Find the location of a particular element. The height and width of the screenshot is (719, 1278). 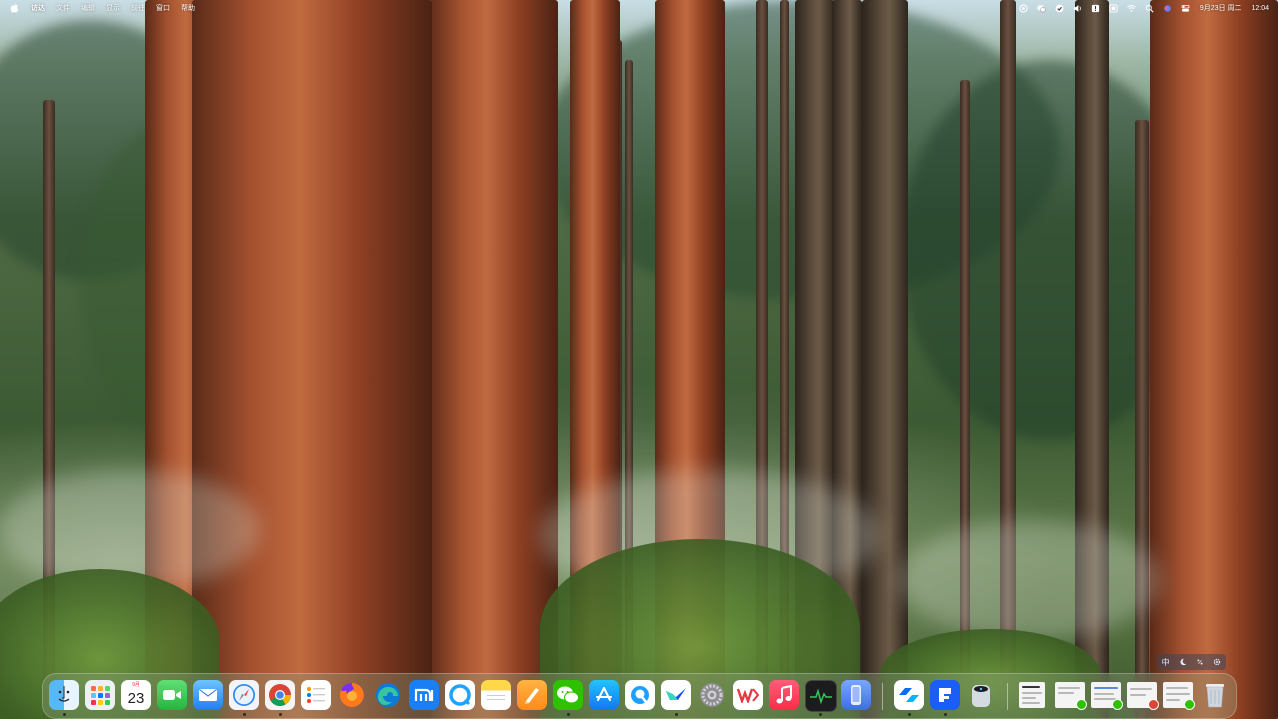

wechat-icon is located at coordinates (1041, 8).